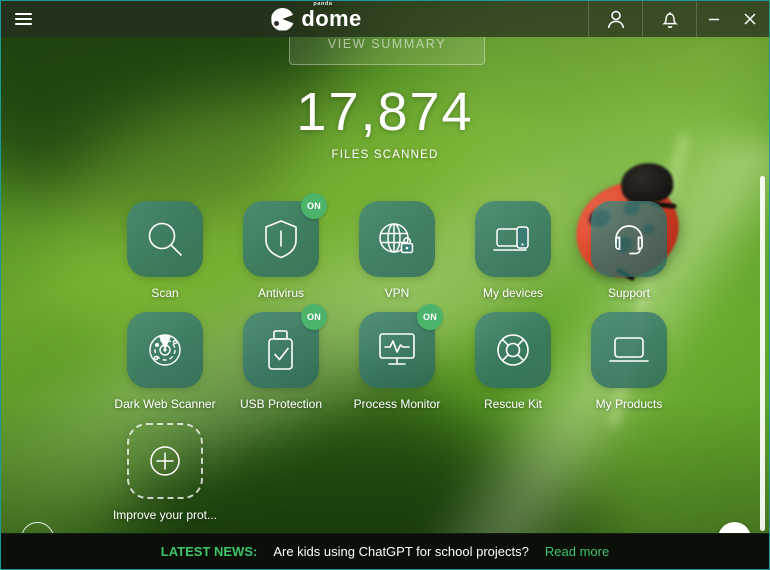 The width and height of the screenshot is (770, 570). I want to click on person-icon, so click(615, 19).